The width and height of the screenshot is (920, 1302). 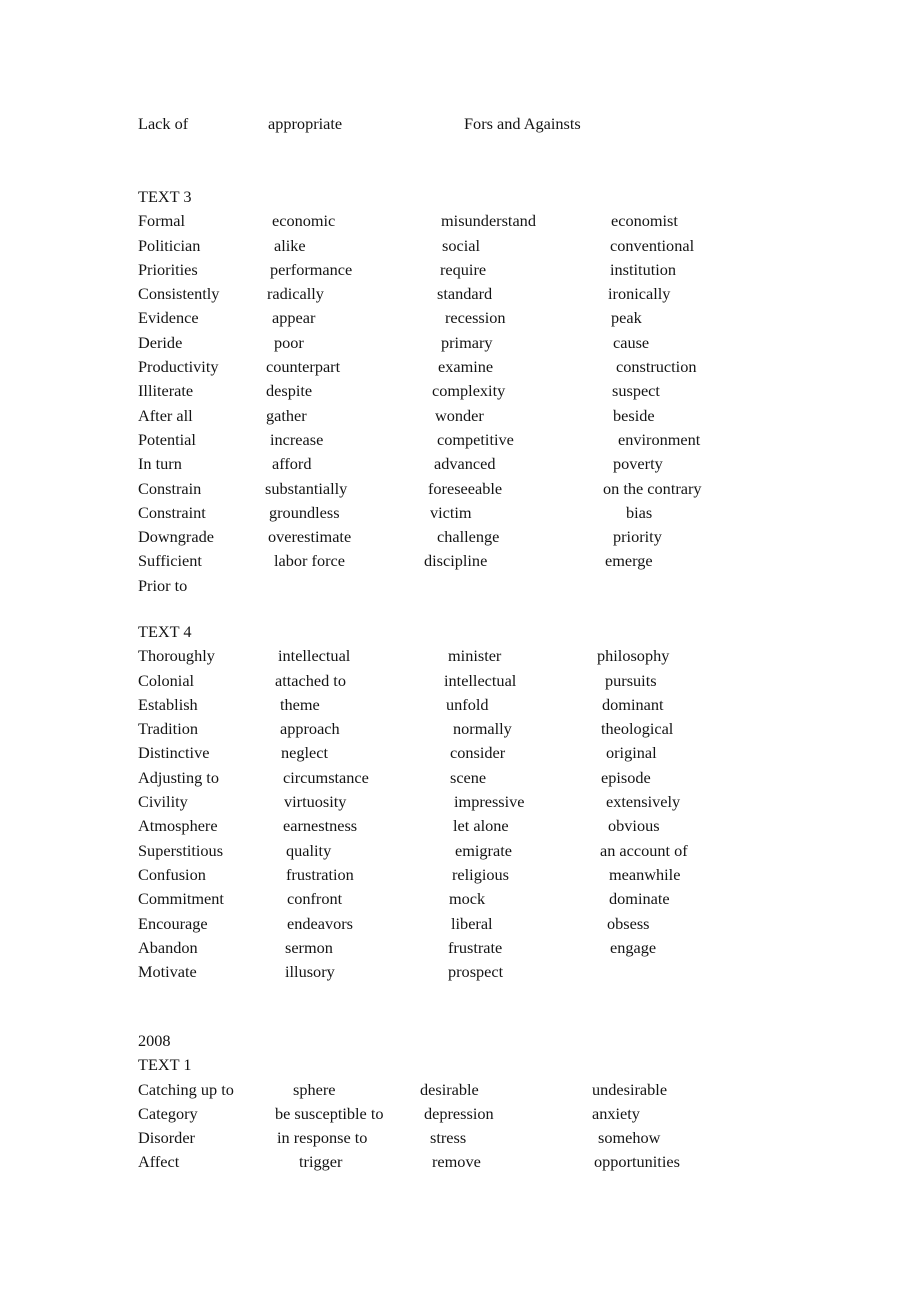 I want to click on section-heading-text3: TEXT 3, so click(x=165, y=196).